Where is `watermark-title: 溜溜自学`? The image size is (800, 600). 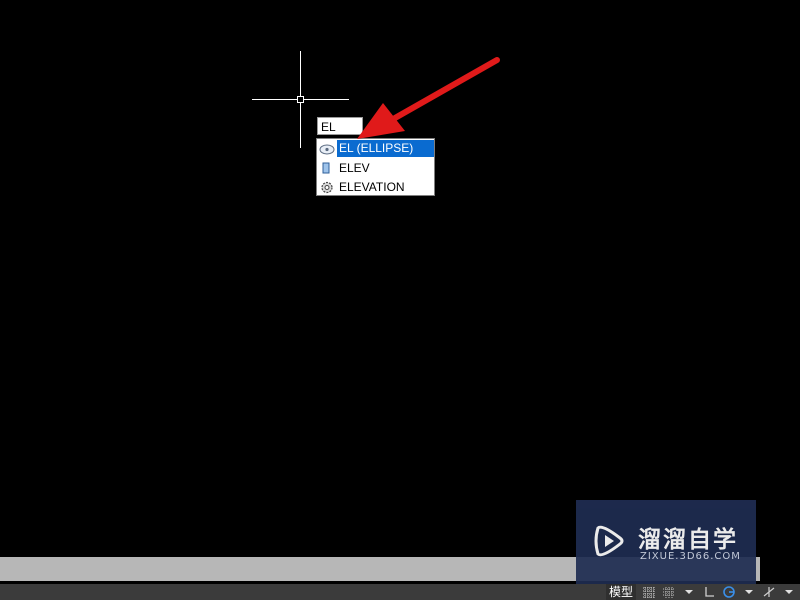
watermark-title: 溜溜自学 is located at coordinates (688, 540).